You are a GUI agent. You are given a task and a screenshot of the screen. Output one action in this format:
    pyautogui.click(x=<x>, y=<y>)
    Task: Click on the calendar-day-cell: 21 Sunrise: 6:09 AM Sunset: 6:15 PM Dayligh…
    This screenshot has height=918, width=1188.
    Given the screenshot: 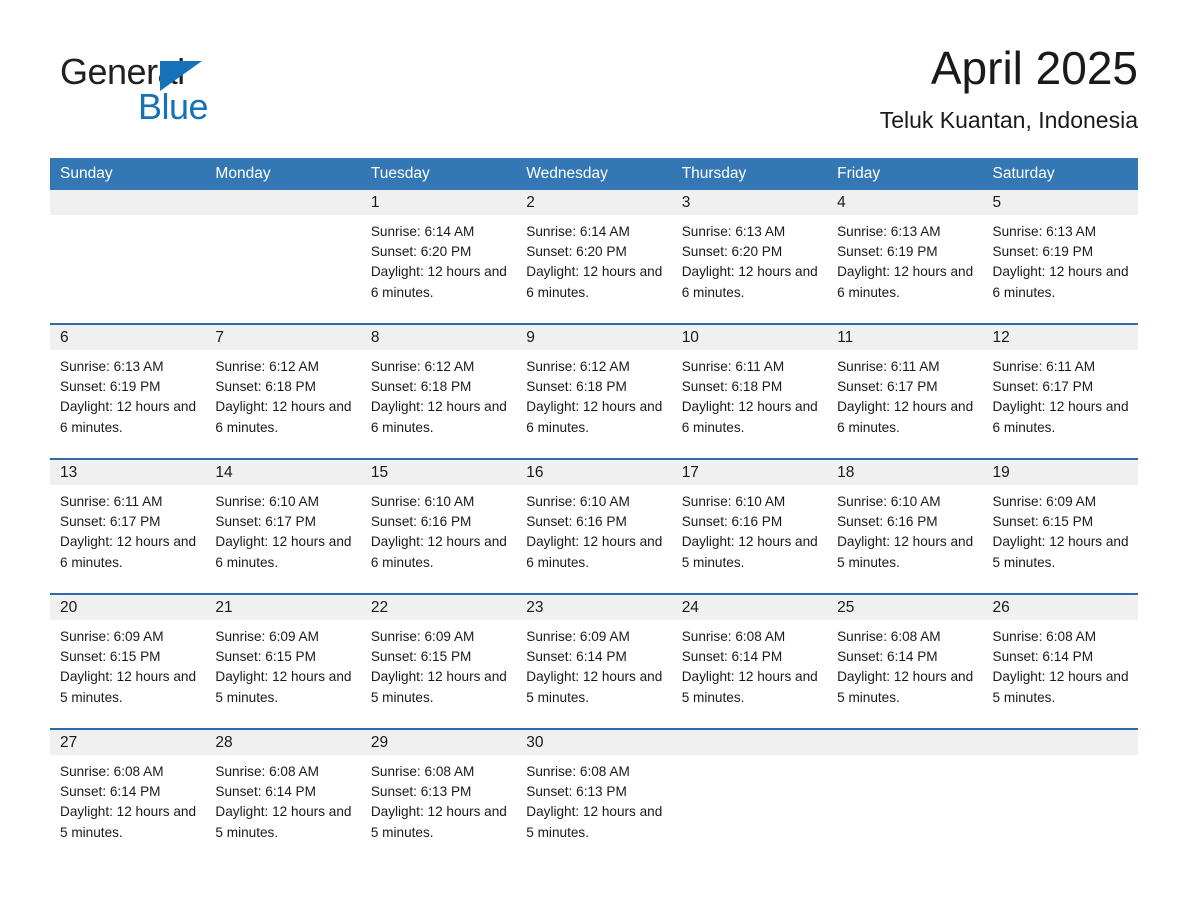 What is the action you would take?
    pyautogui.click(x=283, y=661)
    